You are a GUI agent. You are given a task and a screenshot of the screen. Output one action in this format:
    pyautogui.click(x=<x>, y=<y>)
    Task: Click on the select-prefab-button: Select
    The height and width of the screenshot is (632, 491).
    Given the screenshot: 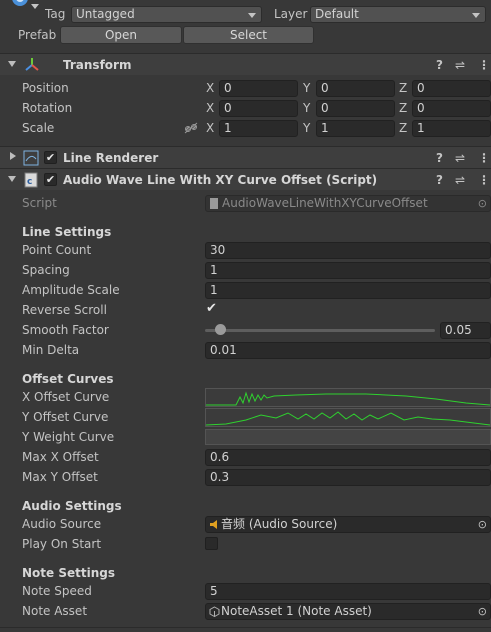 What is the action you would take?
    pyautogui.click(x=248, y=35)
    